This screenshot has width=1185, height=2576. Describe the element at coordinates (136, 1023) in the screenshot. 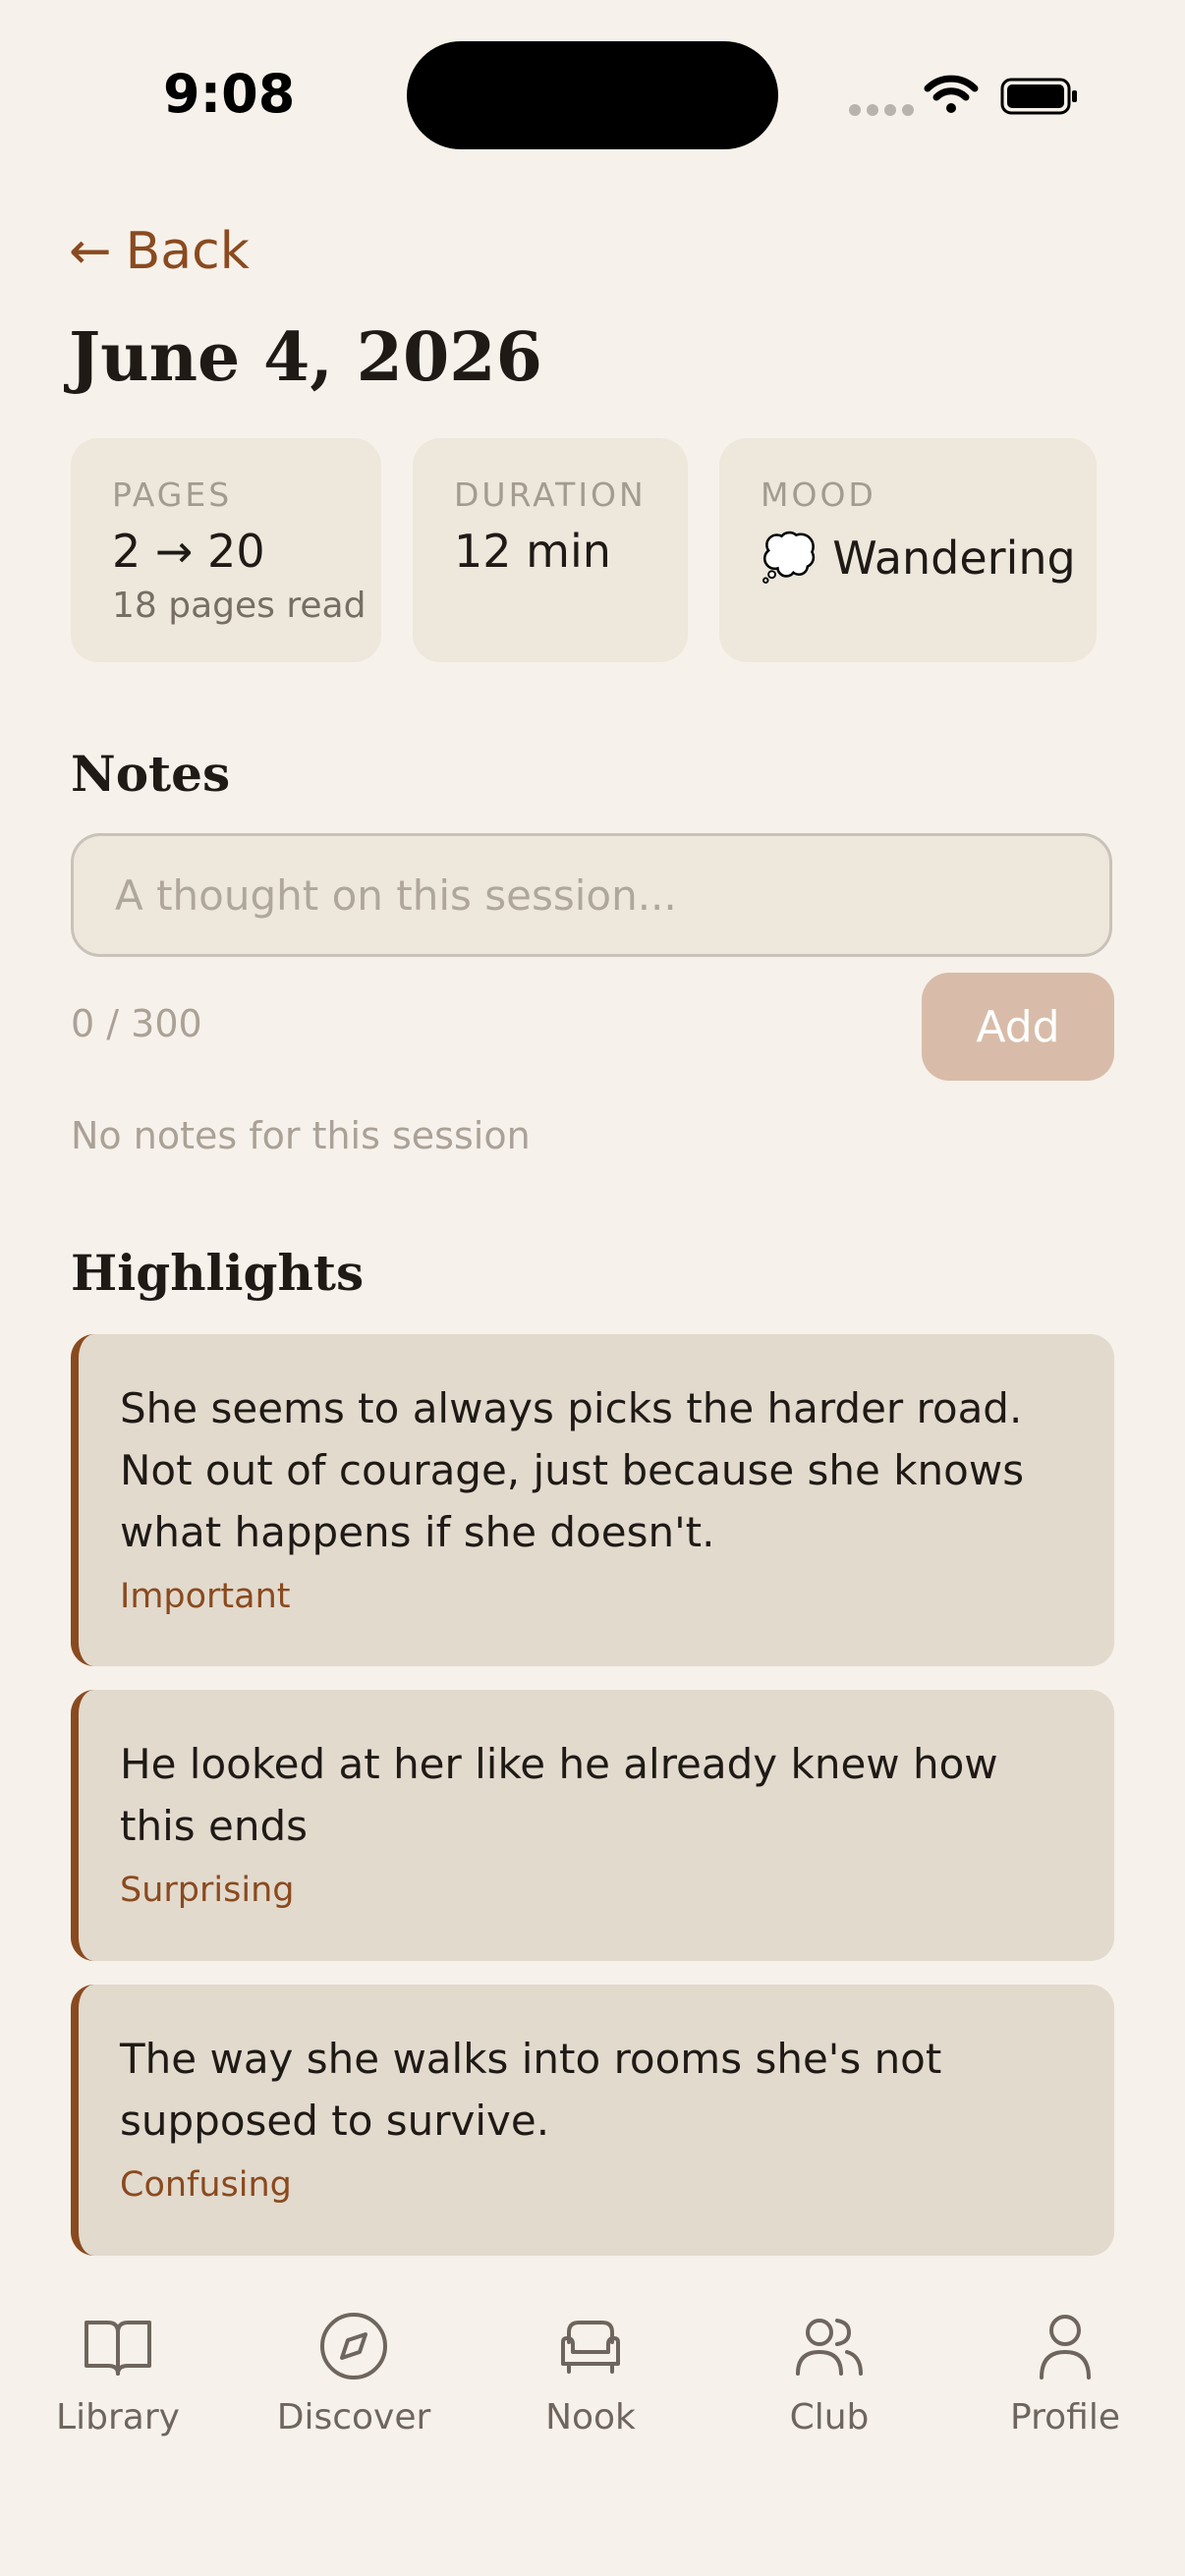

I see `character-counter: 0 / 300` at that location.